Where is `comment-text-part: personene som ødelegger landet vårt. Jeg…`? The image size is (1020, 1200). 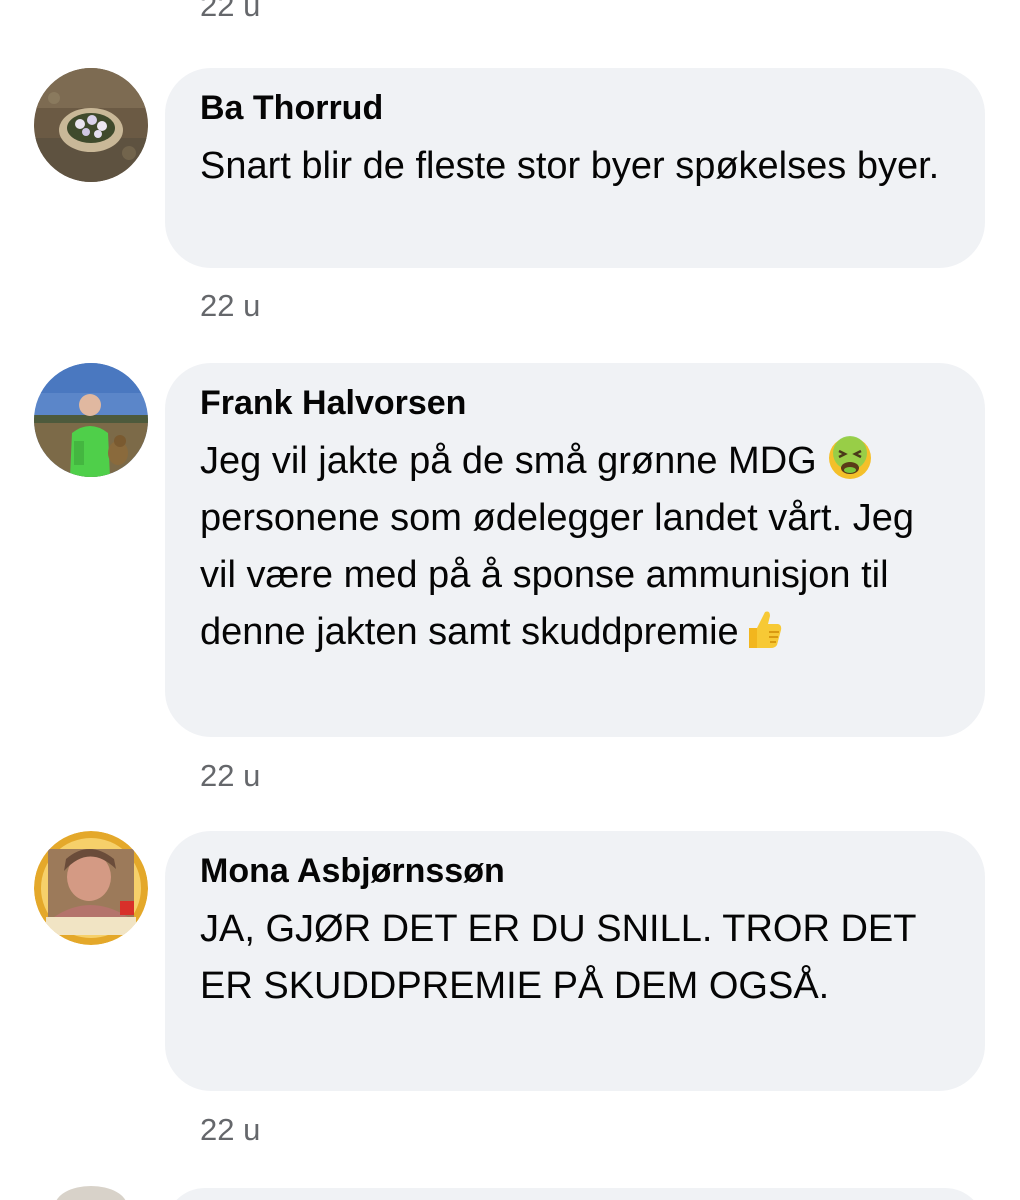 comment-text-part: personene som ødelegger landet vårt. Jeg… is located at coordinates (562, 575).